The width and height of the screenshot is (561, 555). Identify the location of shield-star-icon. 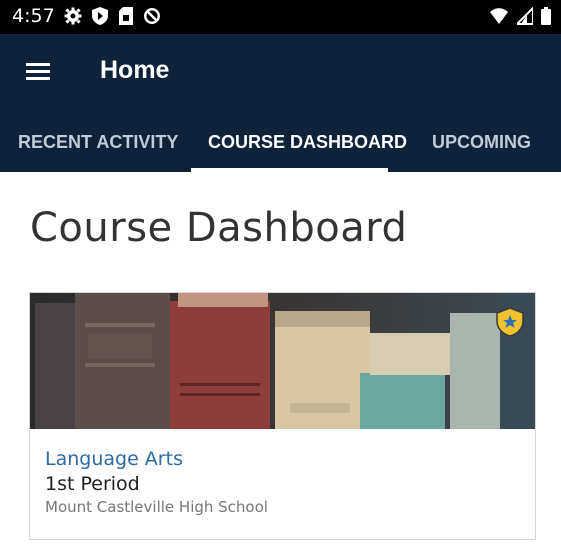
(510, 322).